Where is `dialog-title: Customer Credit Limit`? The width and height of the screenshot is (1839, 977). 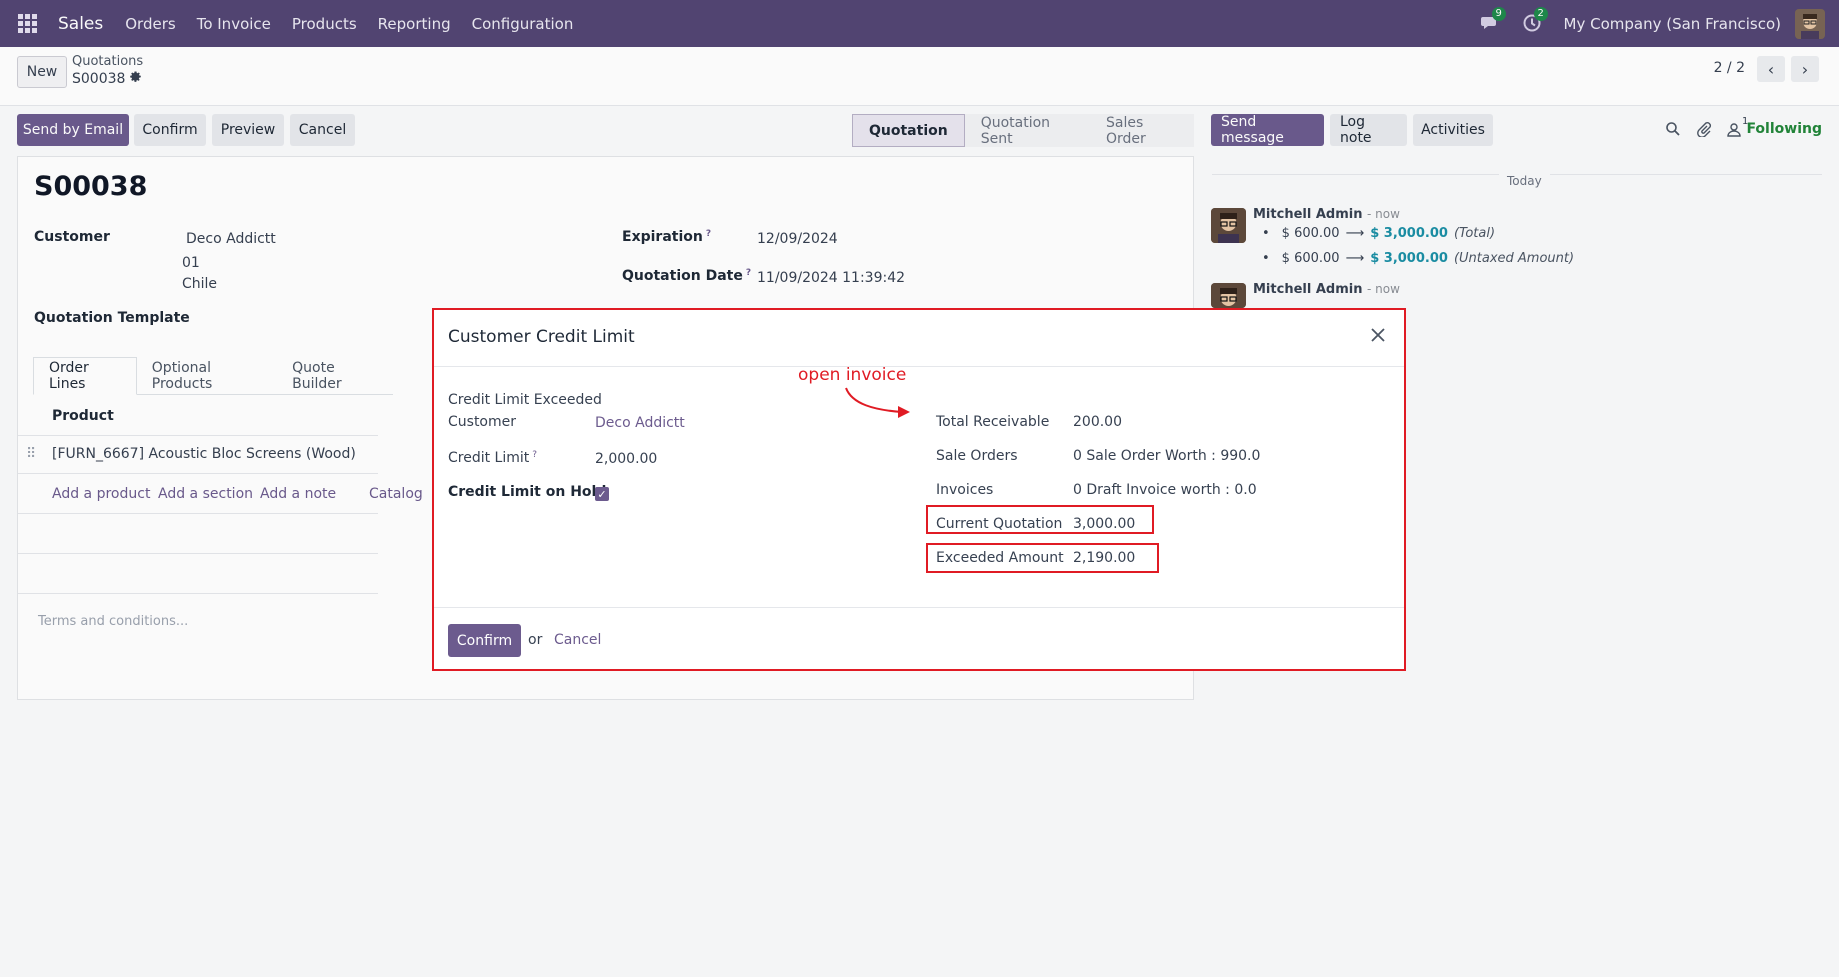
dialog-title: Customer Credit Limit is located at coordinates (541, 337).